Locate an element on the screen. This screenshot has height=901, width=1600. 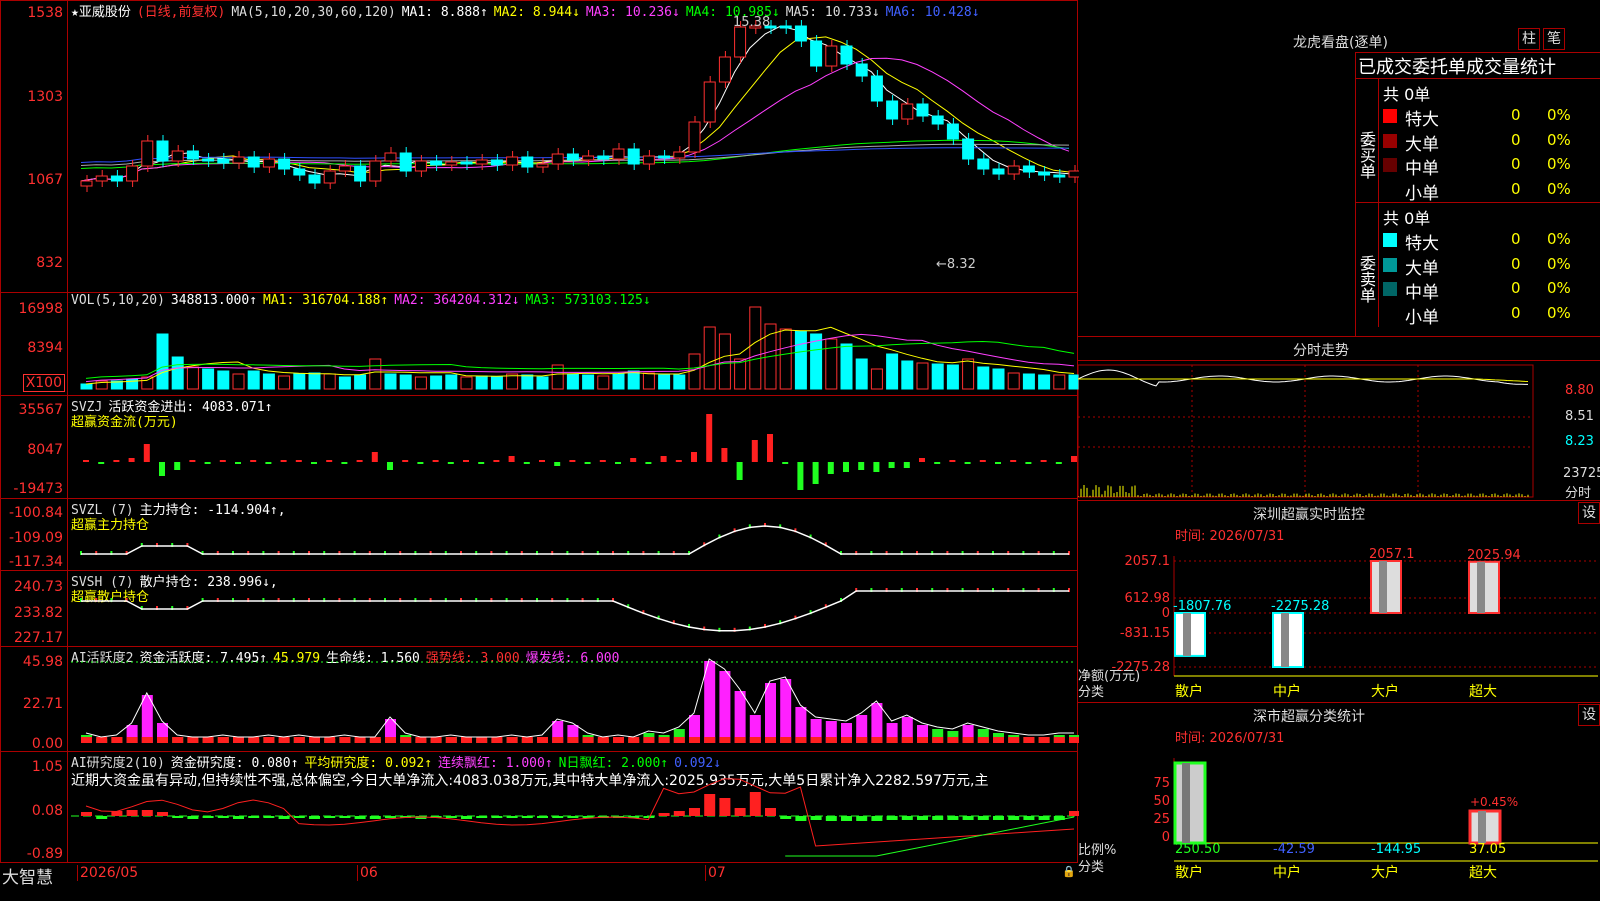
minute-panel: 分时走势 8.80 8.51 8.23 23725 分时 is located at coordinates (1339, 419).